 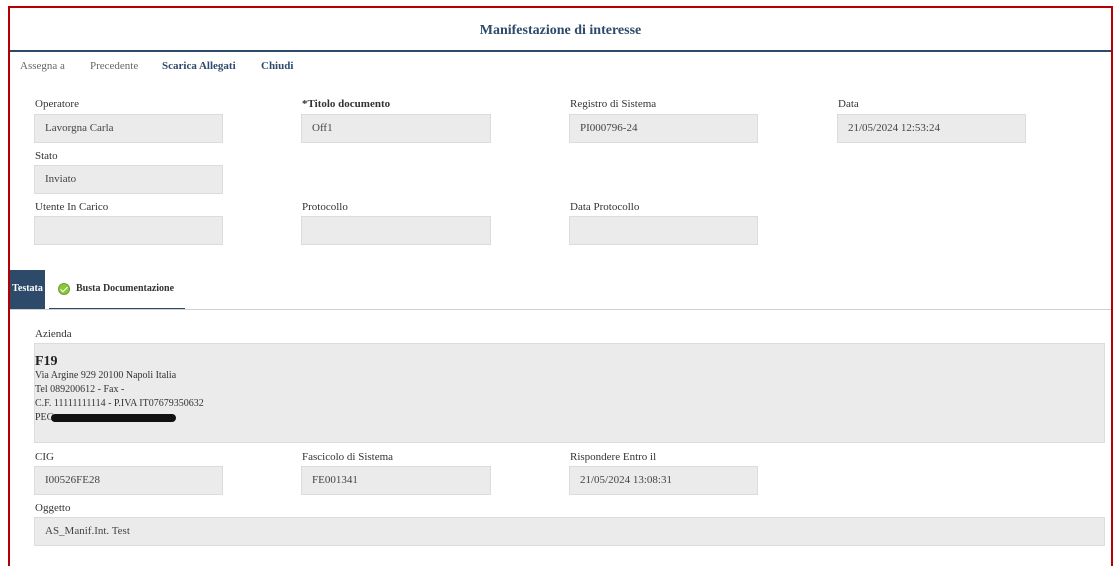 What do you see at coordinates (199, 66) in the screenshot?
I see `scarica-allegati-button: Scarica Allegati` at bounding box center [199, 66].